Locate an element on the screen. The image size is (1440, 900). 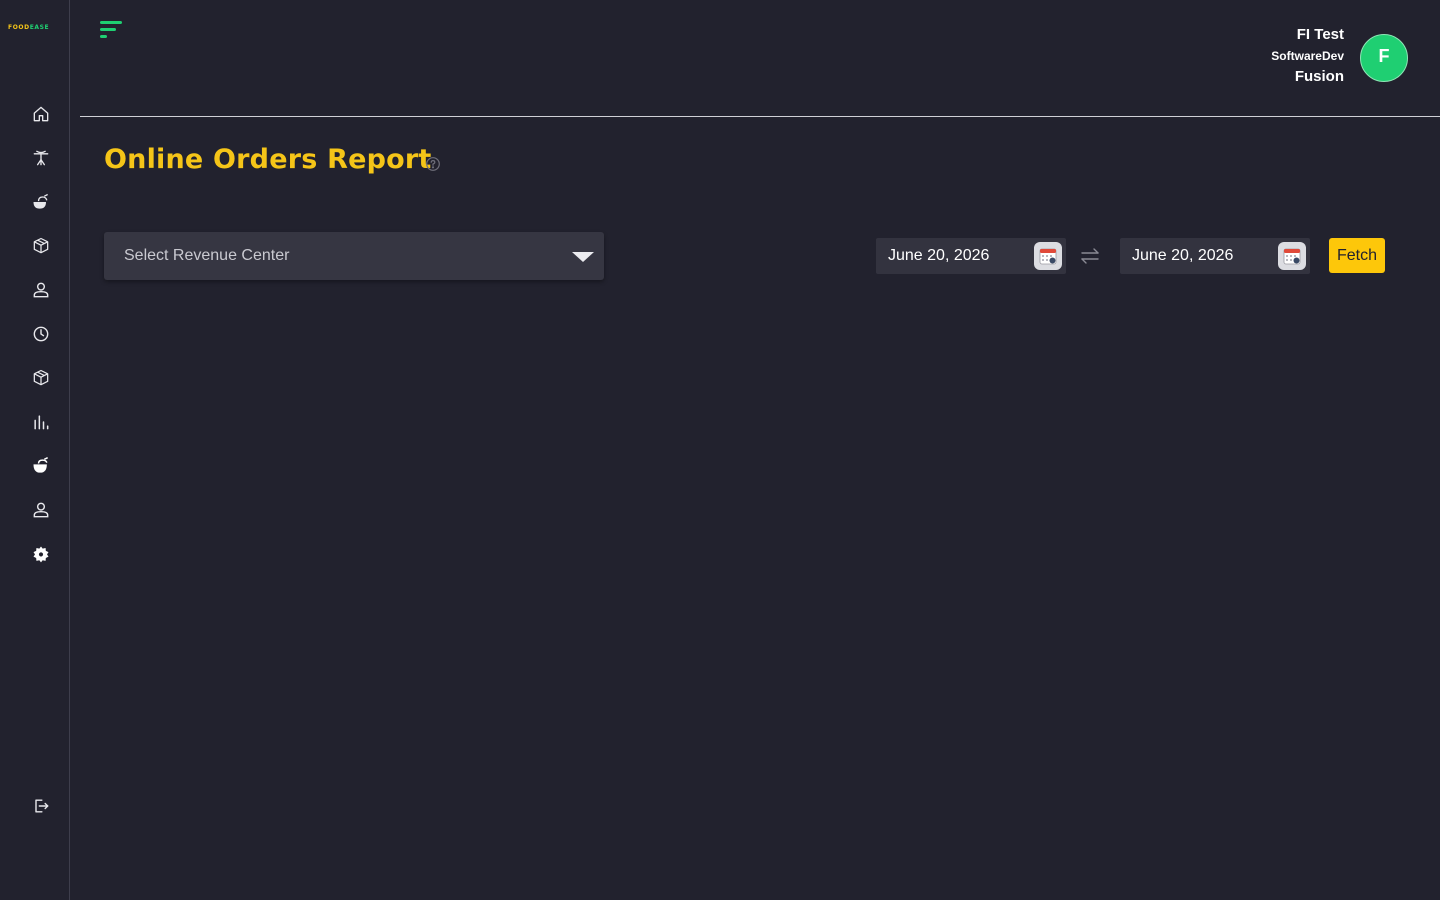
logo-text-ease: EASE is located at coordinates (39, 27).